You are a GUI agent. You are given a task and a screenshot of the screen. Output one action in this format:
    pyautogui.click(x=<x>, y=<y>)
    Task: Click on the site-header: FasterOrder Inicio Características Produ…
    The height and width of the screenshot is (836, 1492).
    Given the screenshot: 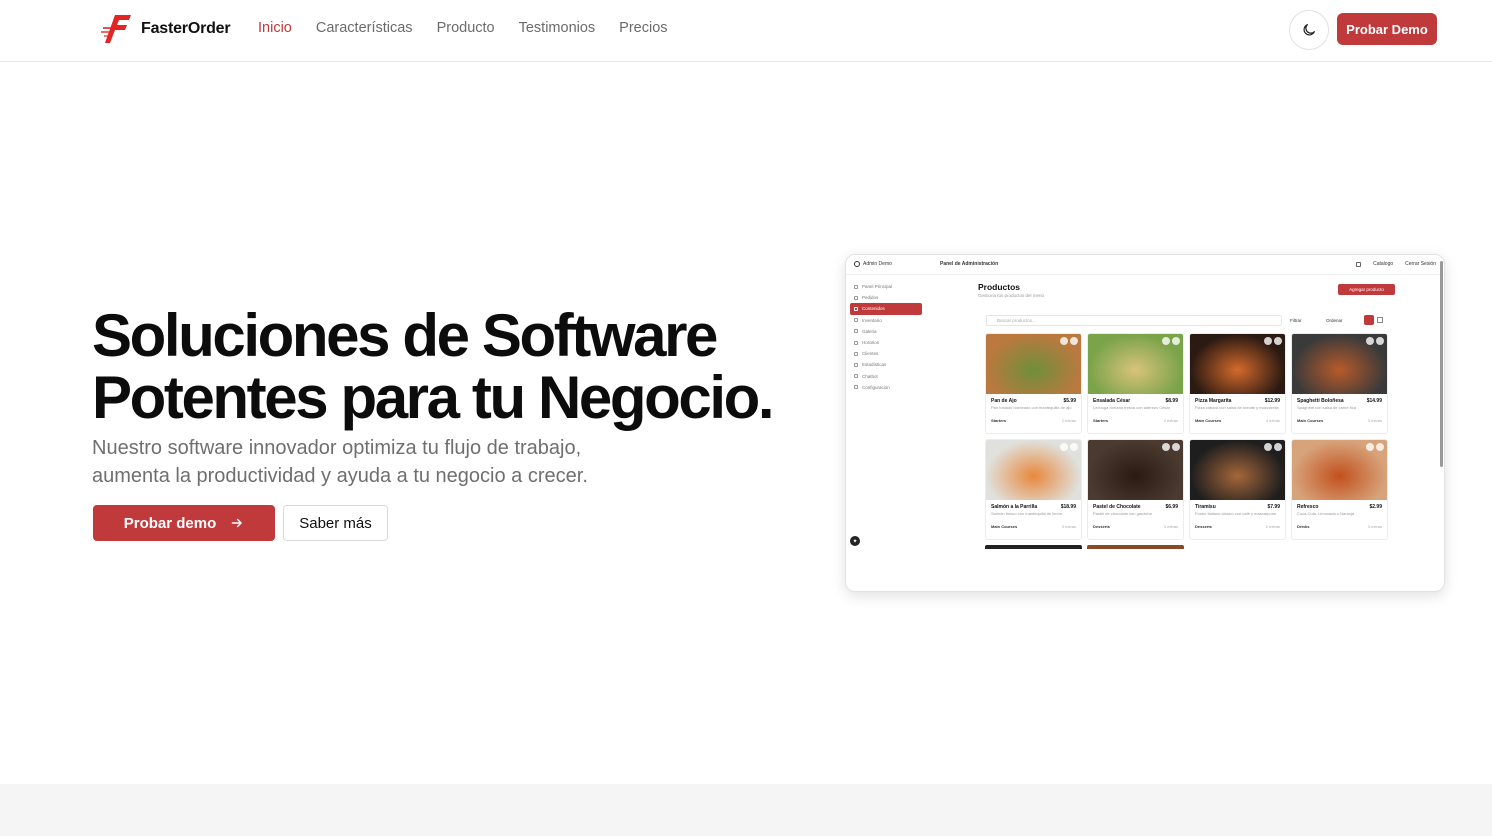 What is the action you would take?
    pyautogui.click(x=746, y=31)
    